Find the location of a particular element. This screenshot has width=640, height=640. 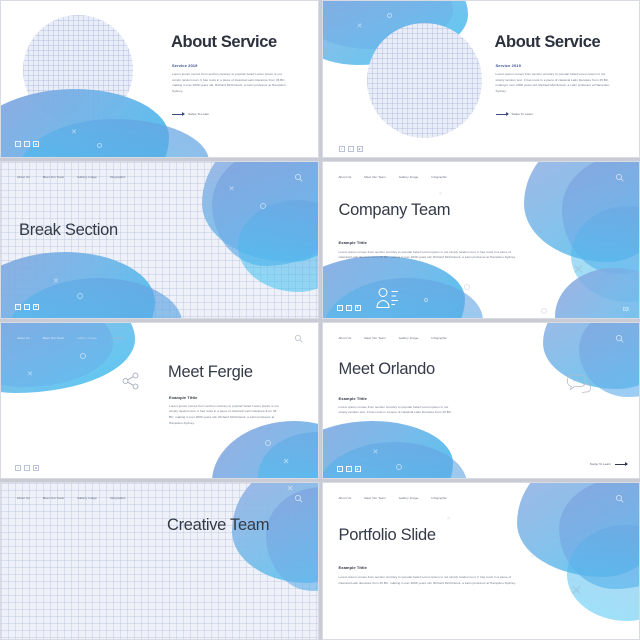

arrow-icon is located at coordinates (502, 113).